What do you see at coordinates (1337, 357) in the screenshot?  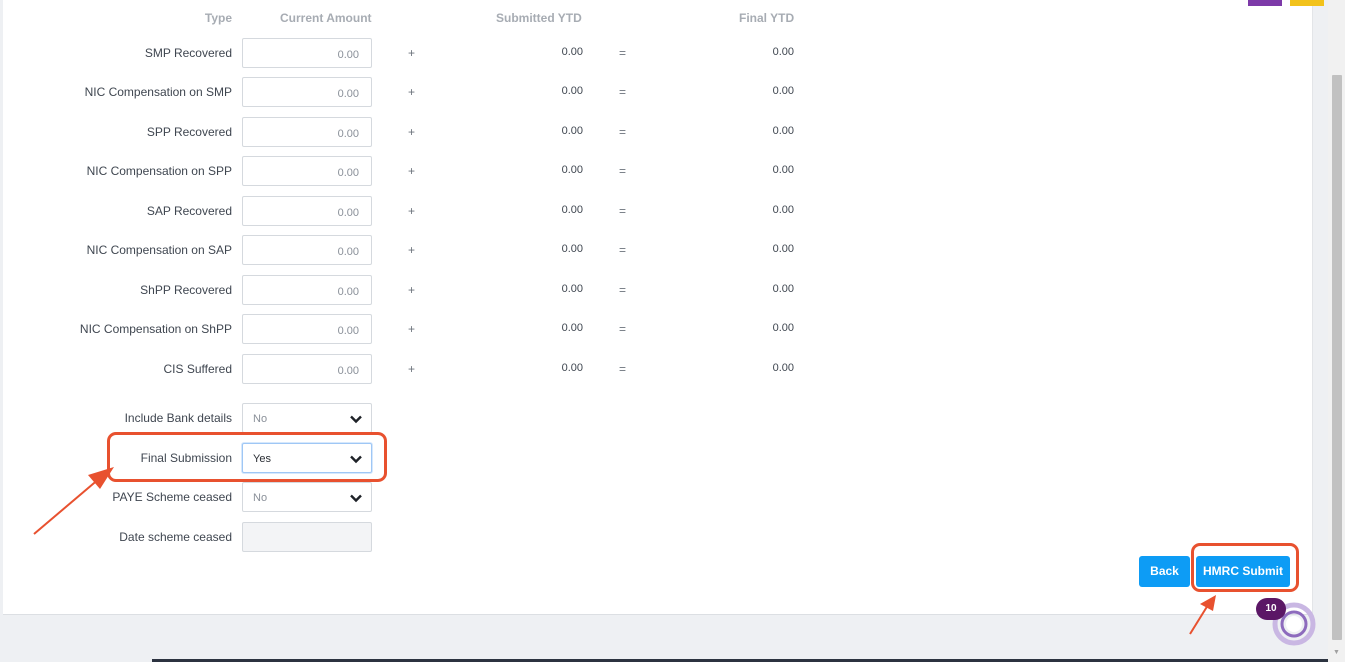 I see `scrollbar-thumb` at bounding box center [1337, 357].